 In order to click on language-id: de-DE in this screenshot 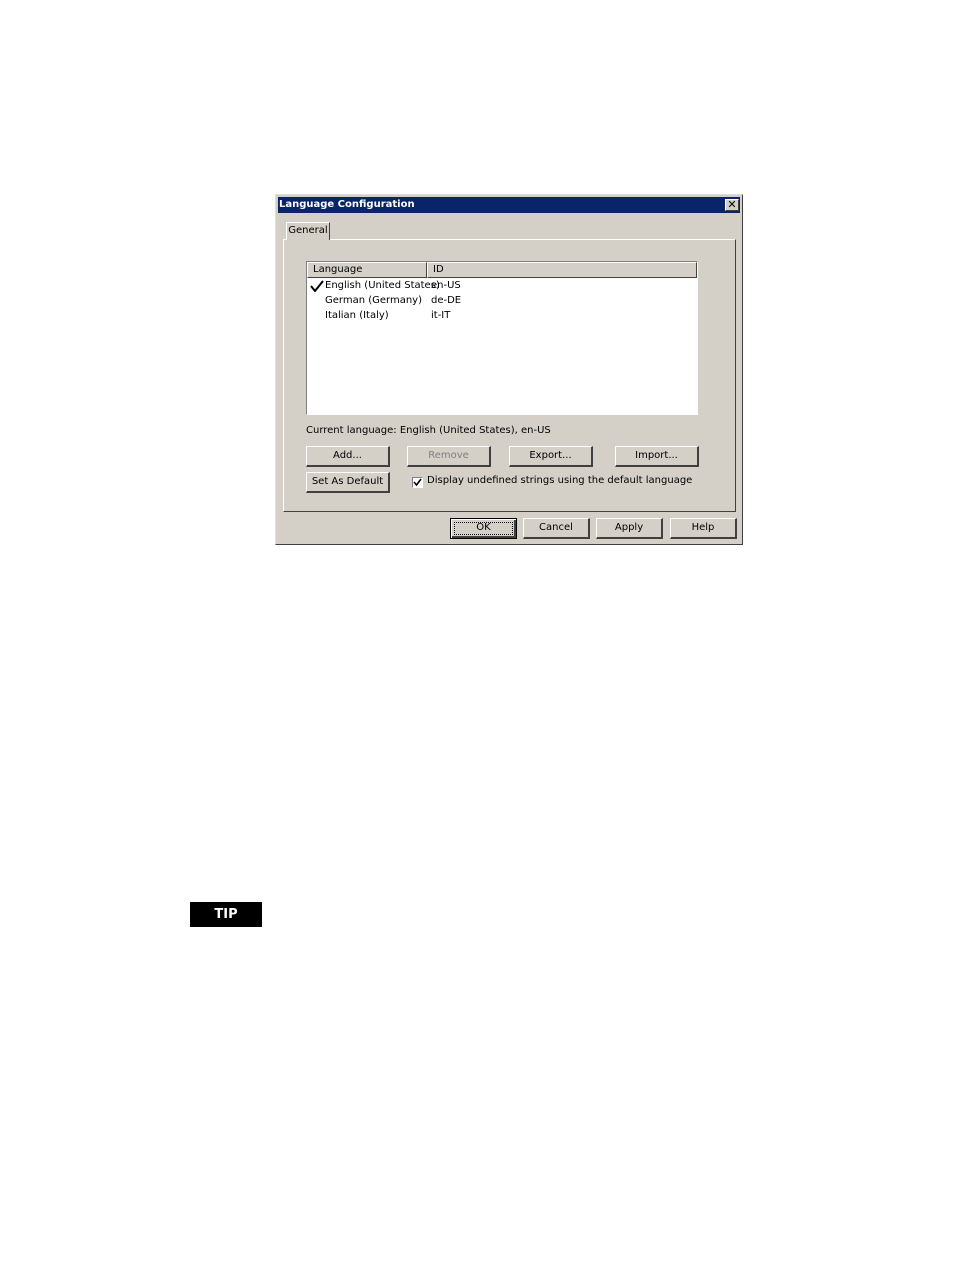, I will do `click(446, 300)`.